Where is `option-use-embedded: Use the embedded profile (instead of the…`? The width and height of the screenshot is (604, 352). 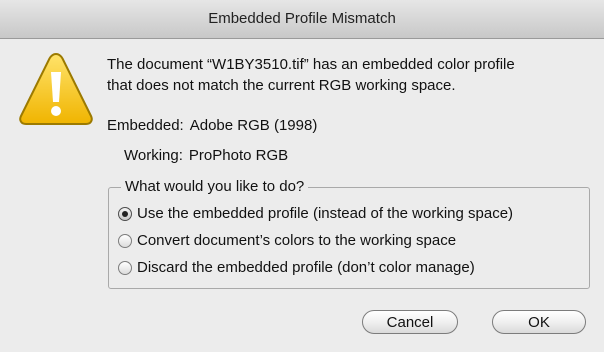 option-use-embedded: Use the embedded profile (instead of the… is located at coordinates (315, 214).